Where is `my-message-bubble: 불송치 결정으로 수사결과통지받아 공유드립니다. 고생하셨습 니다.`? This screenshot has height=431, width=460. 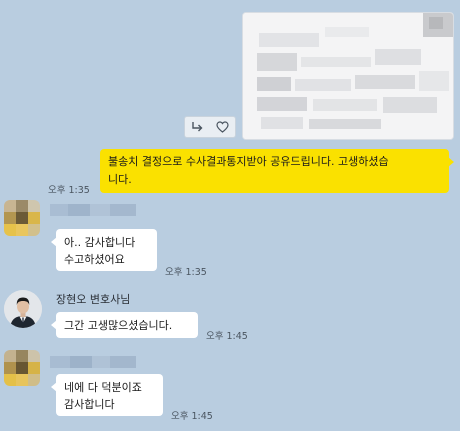
my-message-bubble: 불송치 결정으로 수사결과통지받아 공유드립니다. 고생하셨습 니다. is located at coordinates (277, 171).